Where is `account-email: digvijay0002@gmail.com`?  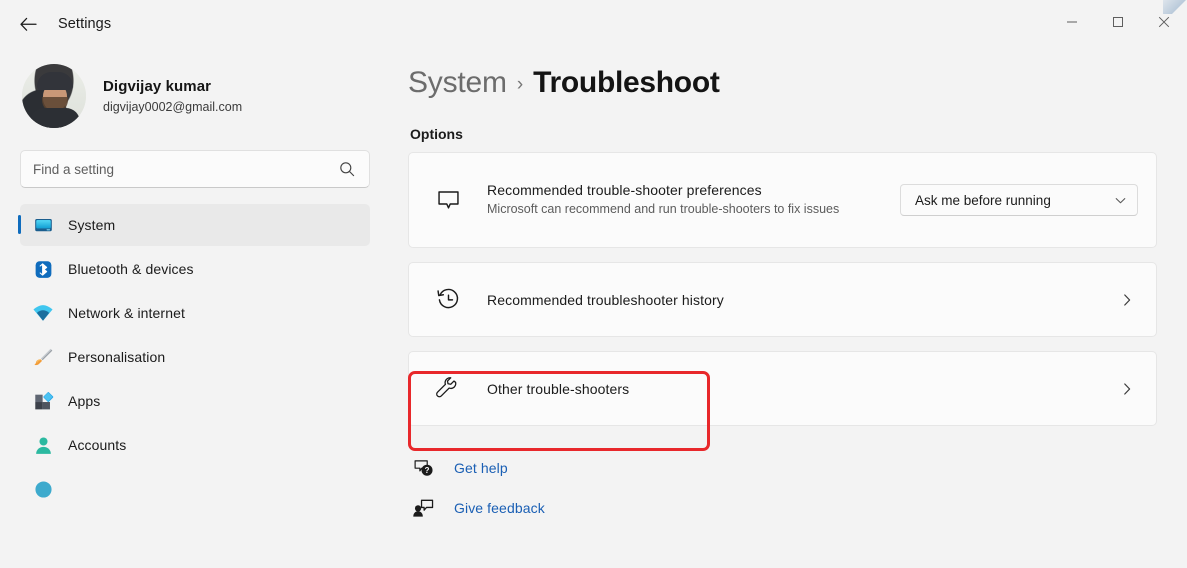
account-email: digvijay0002@gmail.com is located at coordinates (173, 106).